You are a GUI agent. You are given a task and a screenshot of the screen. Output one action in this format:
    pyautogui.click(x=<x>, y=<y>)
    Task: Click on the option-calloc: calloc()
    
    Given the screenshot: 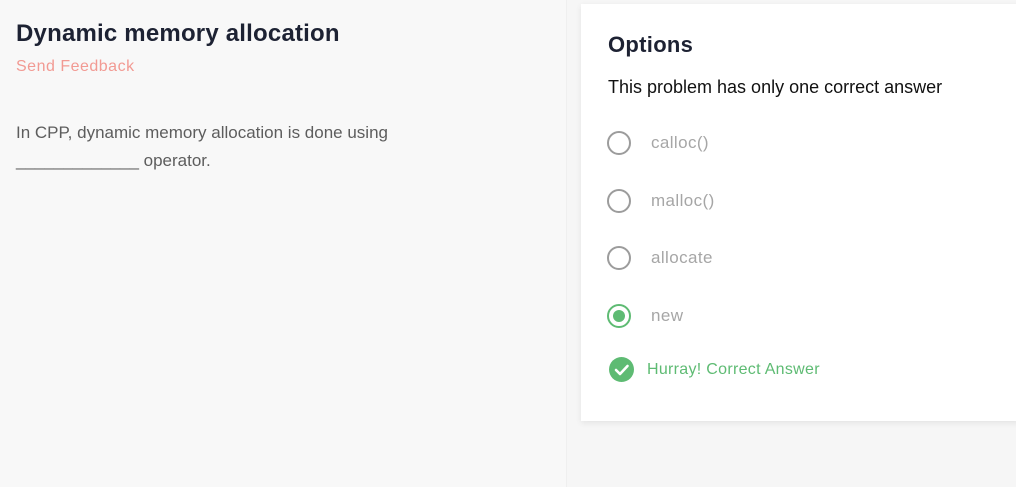 What is the action you would take?
    pyautogui.click(x=658, y=143)
    